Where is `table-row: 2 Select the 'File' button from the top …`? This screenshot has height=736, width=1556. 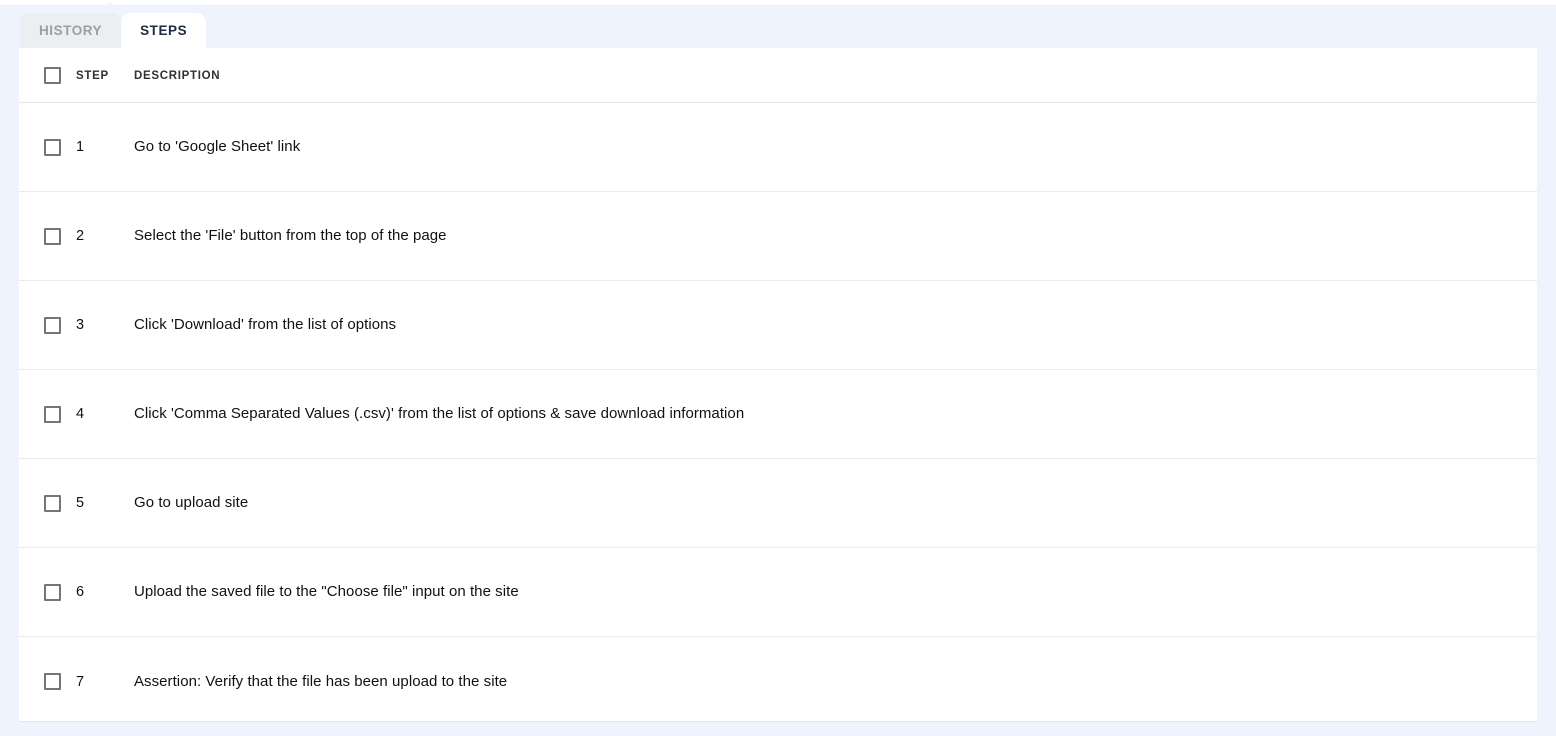 table-row: 2 Select the 'File' button from the top … is located at coordinates (778, 236).